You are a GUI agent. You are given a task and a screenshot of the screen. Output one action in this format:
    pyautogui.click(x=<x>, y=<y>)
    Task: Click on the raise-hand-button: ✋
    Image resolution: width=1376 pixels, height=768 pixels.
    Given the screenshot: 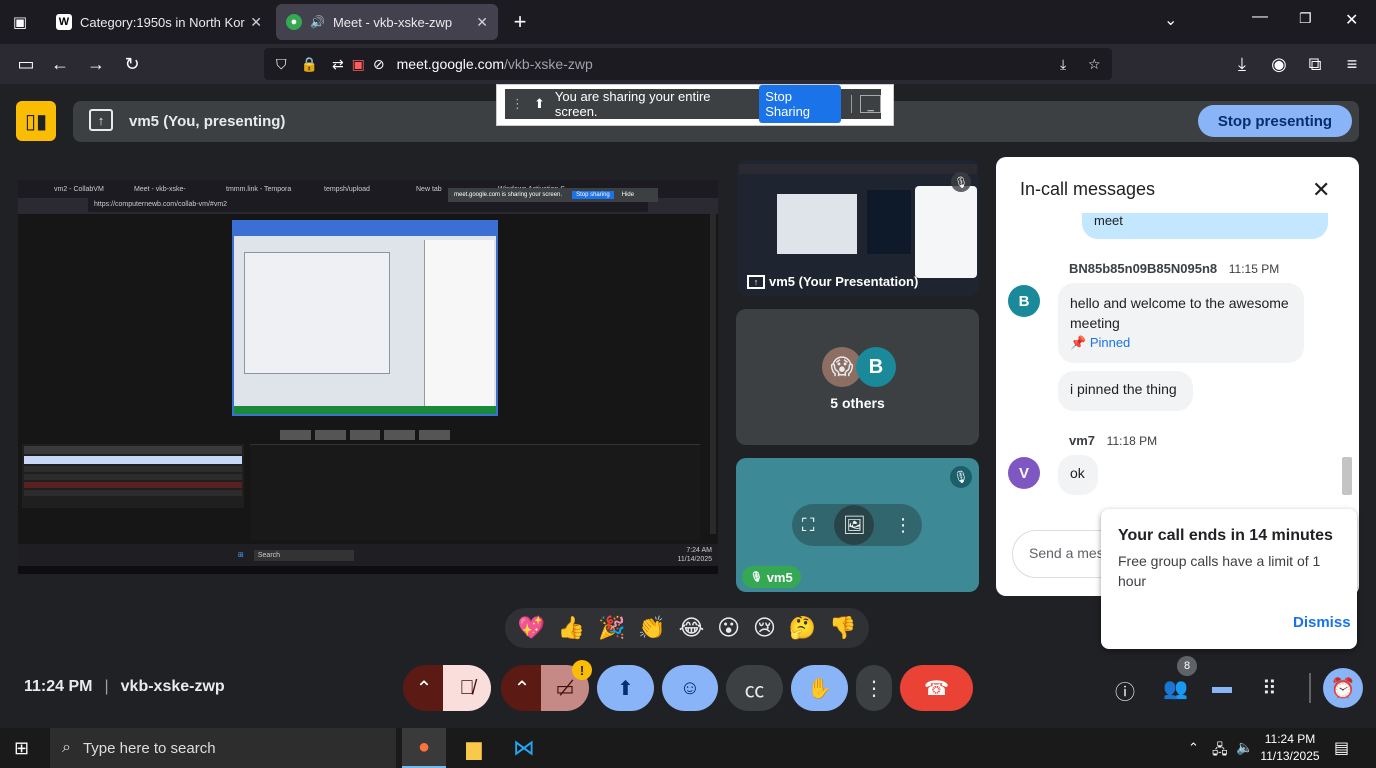 What is the action you would take?
    pyautogui.click(x=819, y=688)
    